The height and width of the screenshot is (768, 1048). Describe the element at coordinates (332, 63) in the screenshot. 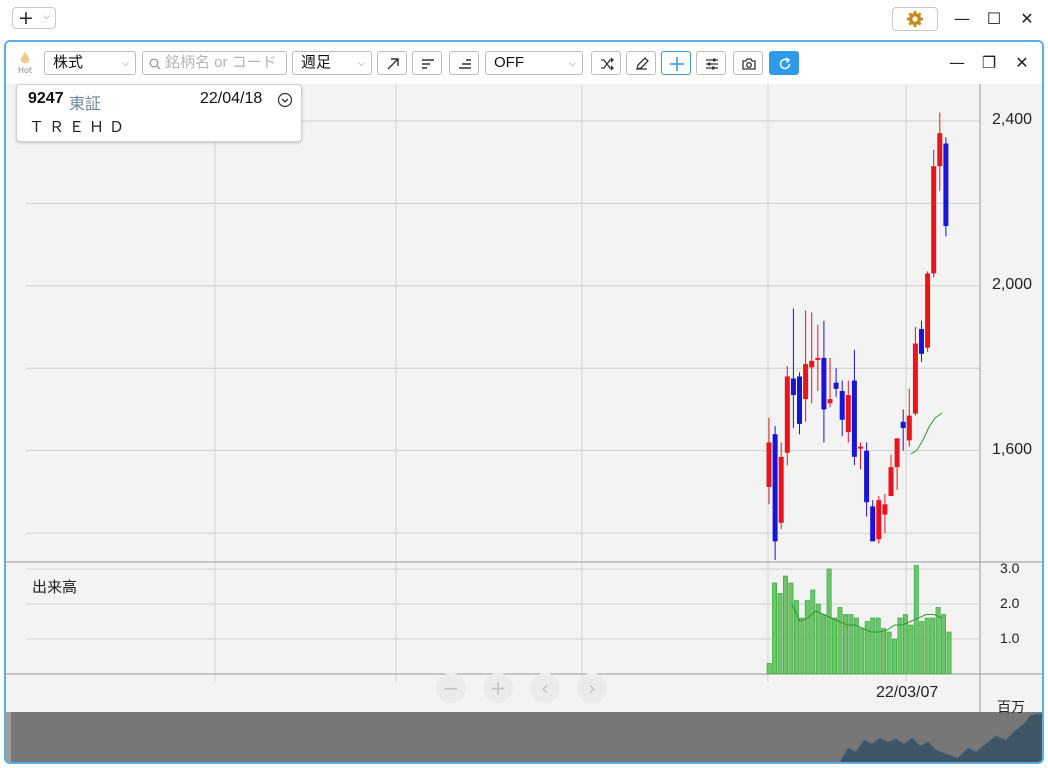

I see `period-select: 週足 ⌵` at that location.